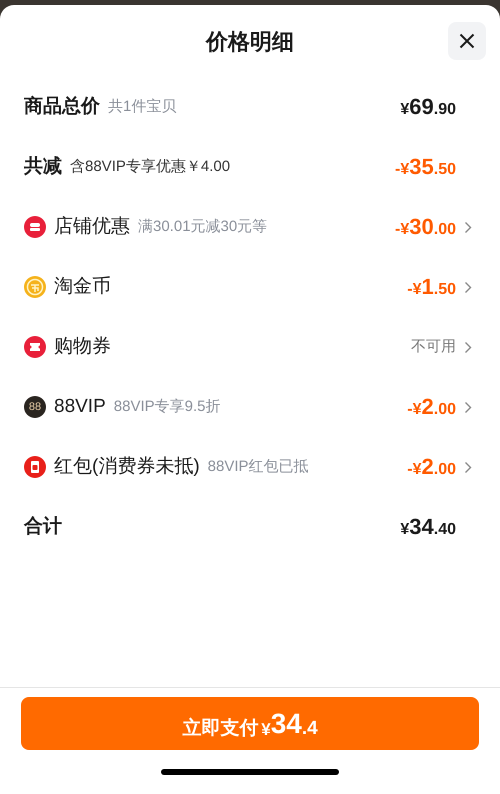  I want to click on row-label: 商品总价, so click(62, 106).